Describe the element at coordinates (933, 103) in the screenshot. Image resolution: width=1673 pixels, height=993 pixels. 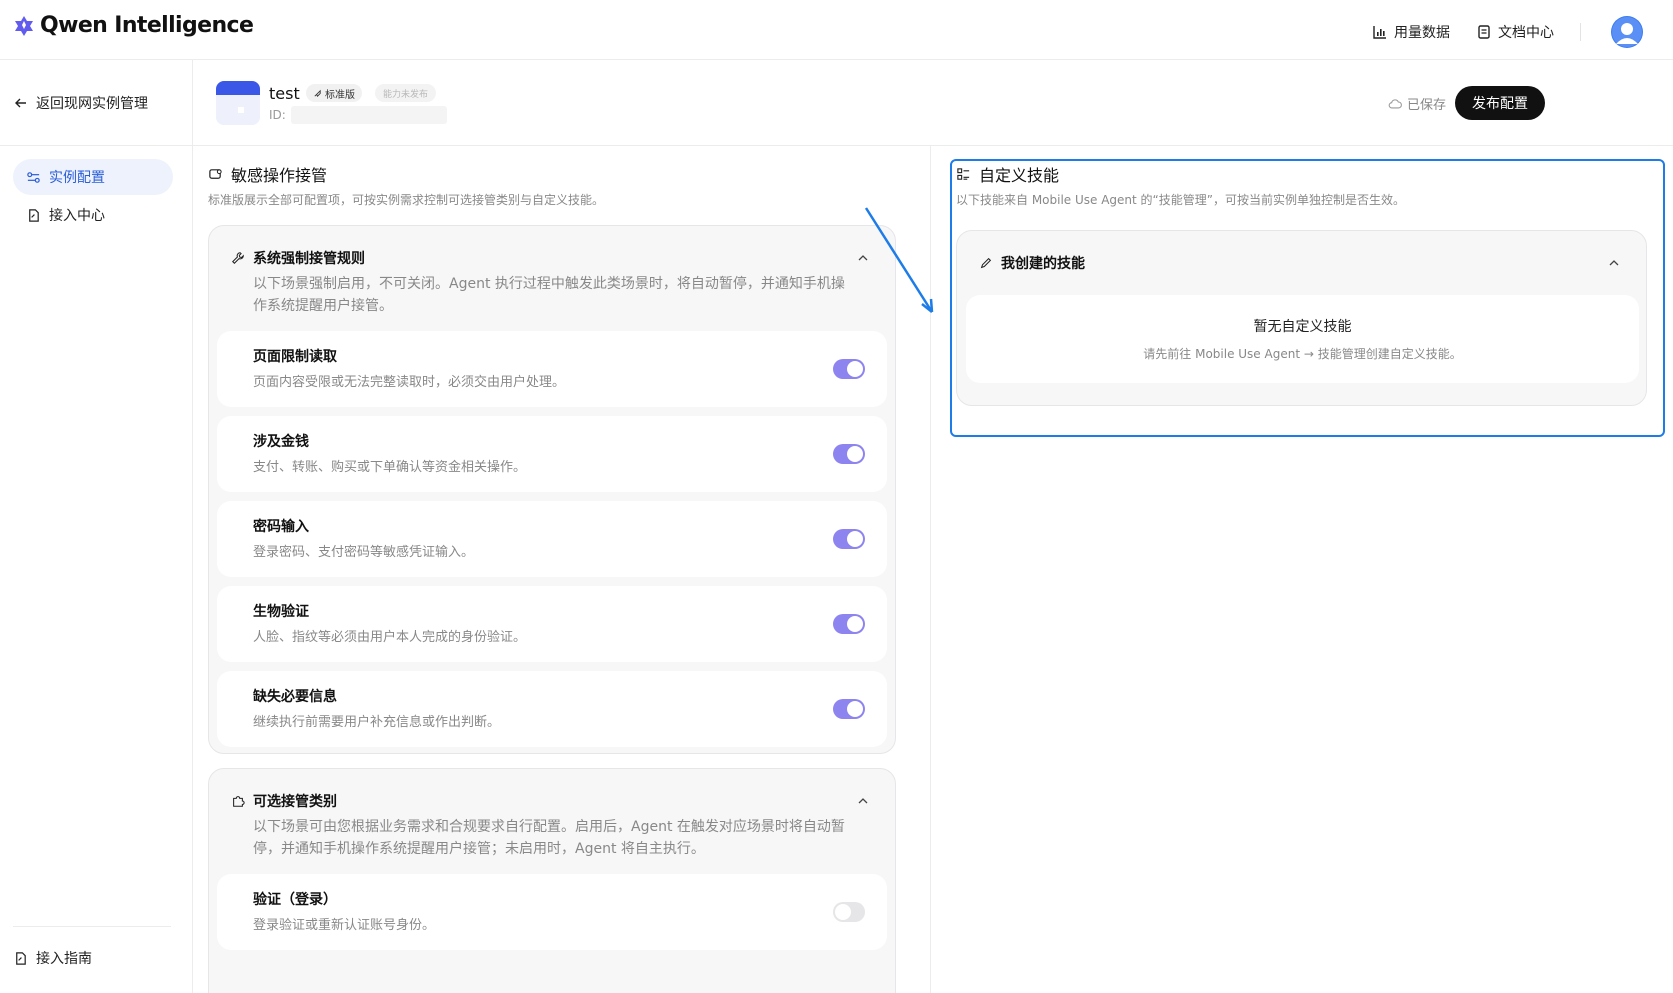
I see `instance-header: test 标准版 能力未发布 ID: 已保存 发布配置` at that location.